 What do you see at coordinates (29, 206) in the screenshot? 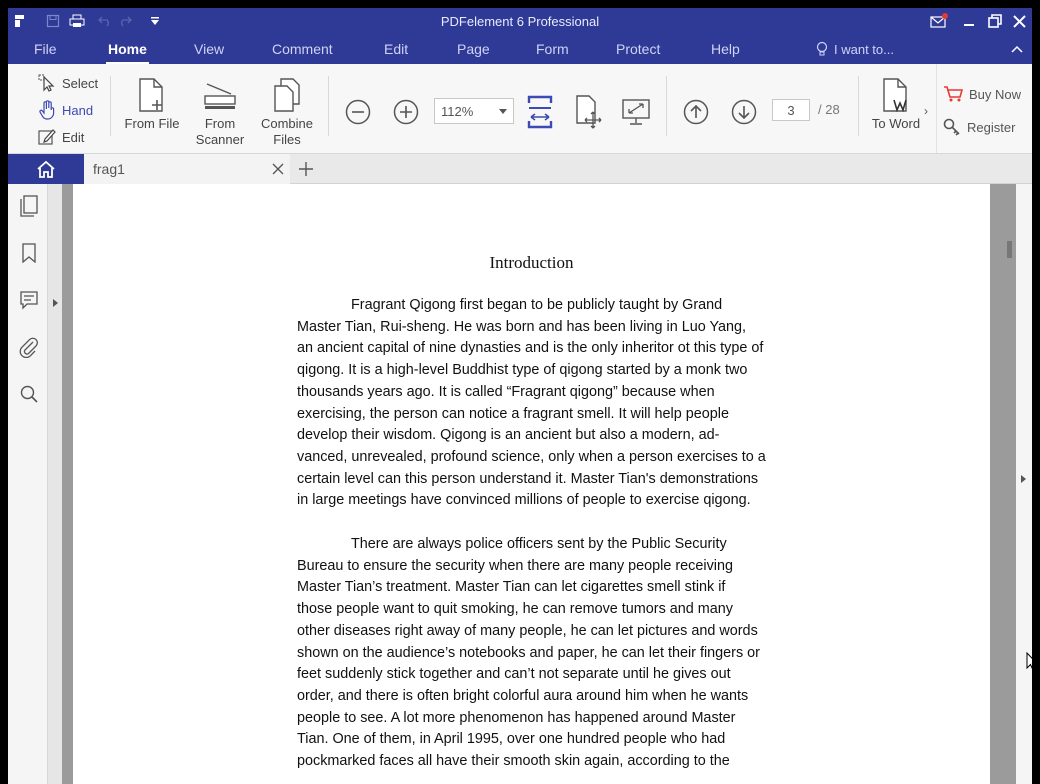
I see `thumbnails-icon` at bounding box center [29, 206].